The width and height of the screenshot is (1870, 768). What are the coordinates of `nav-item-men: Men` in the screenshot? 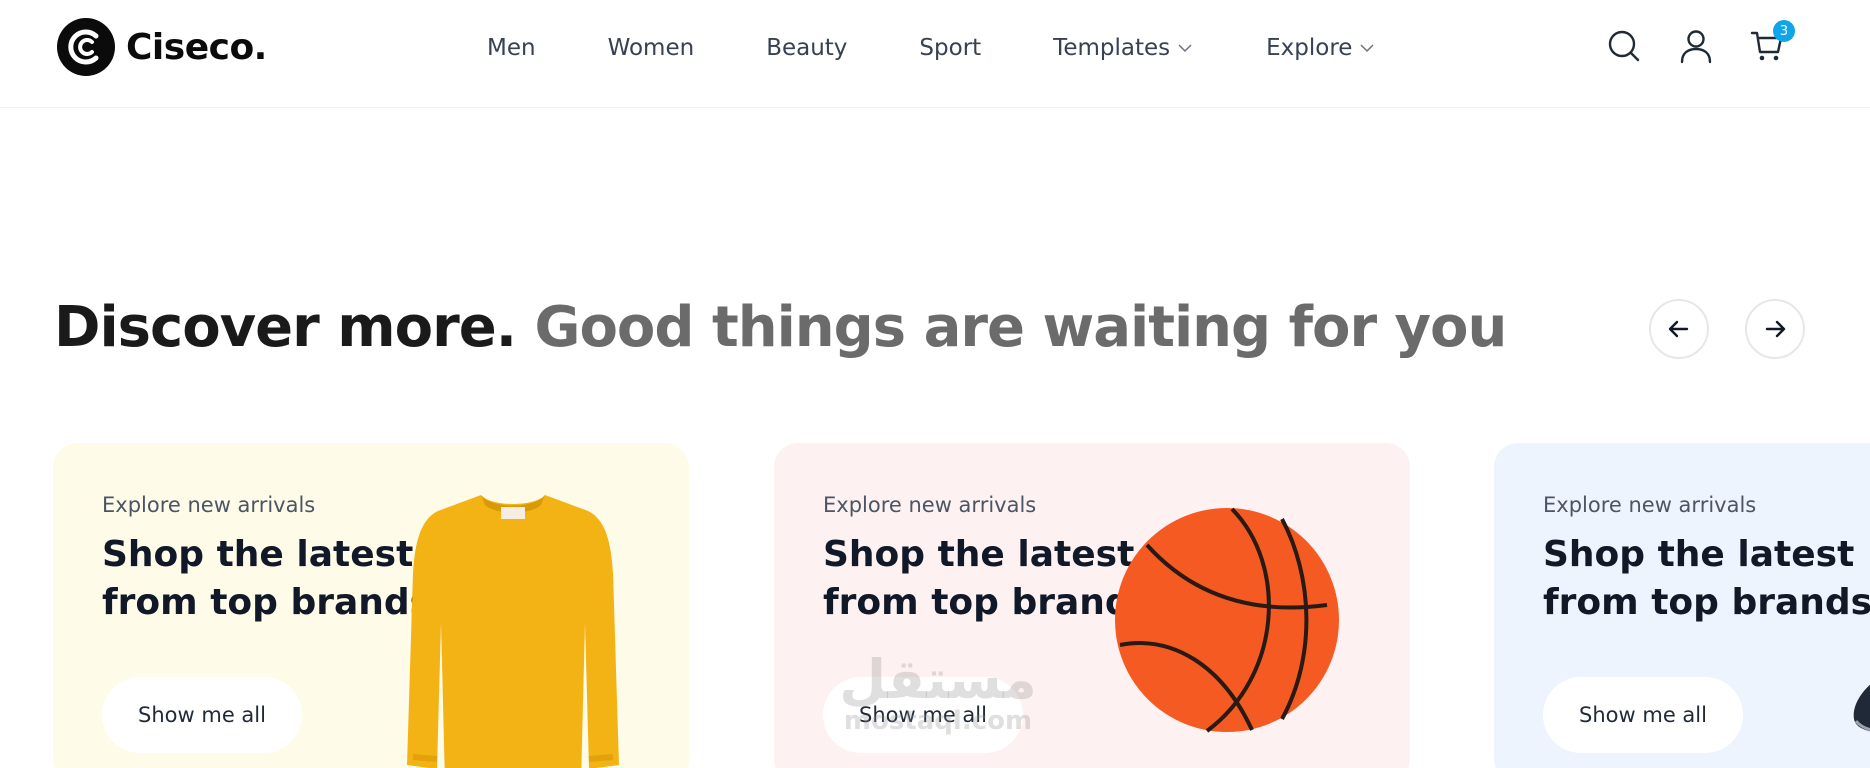 It's located at (511, 48).